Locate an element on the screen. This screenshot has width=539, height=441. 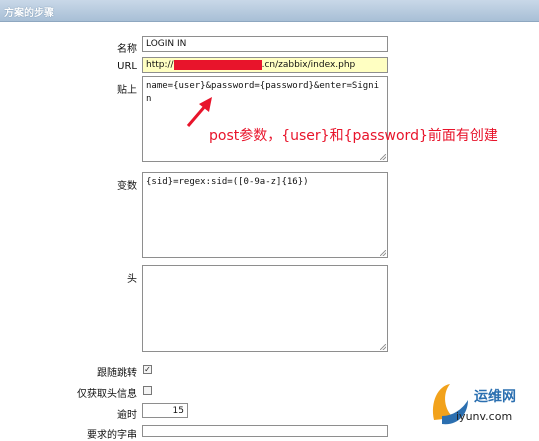
post-label: 贴上 is located at coordinates (127, 90).